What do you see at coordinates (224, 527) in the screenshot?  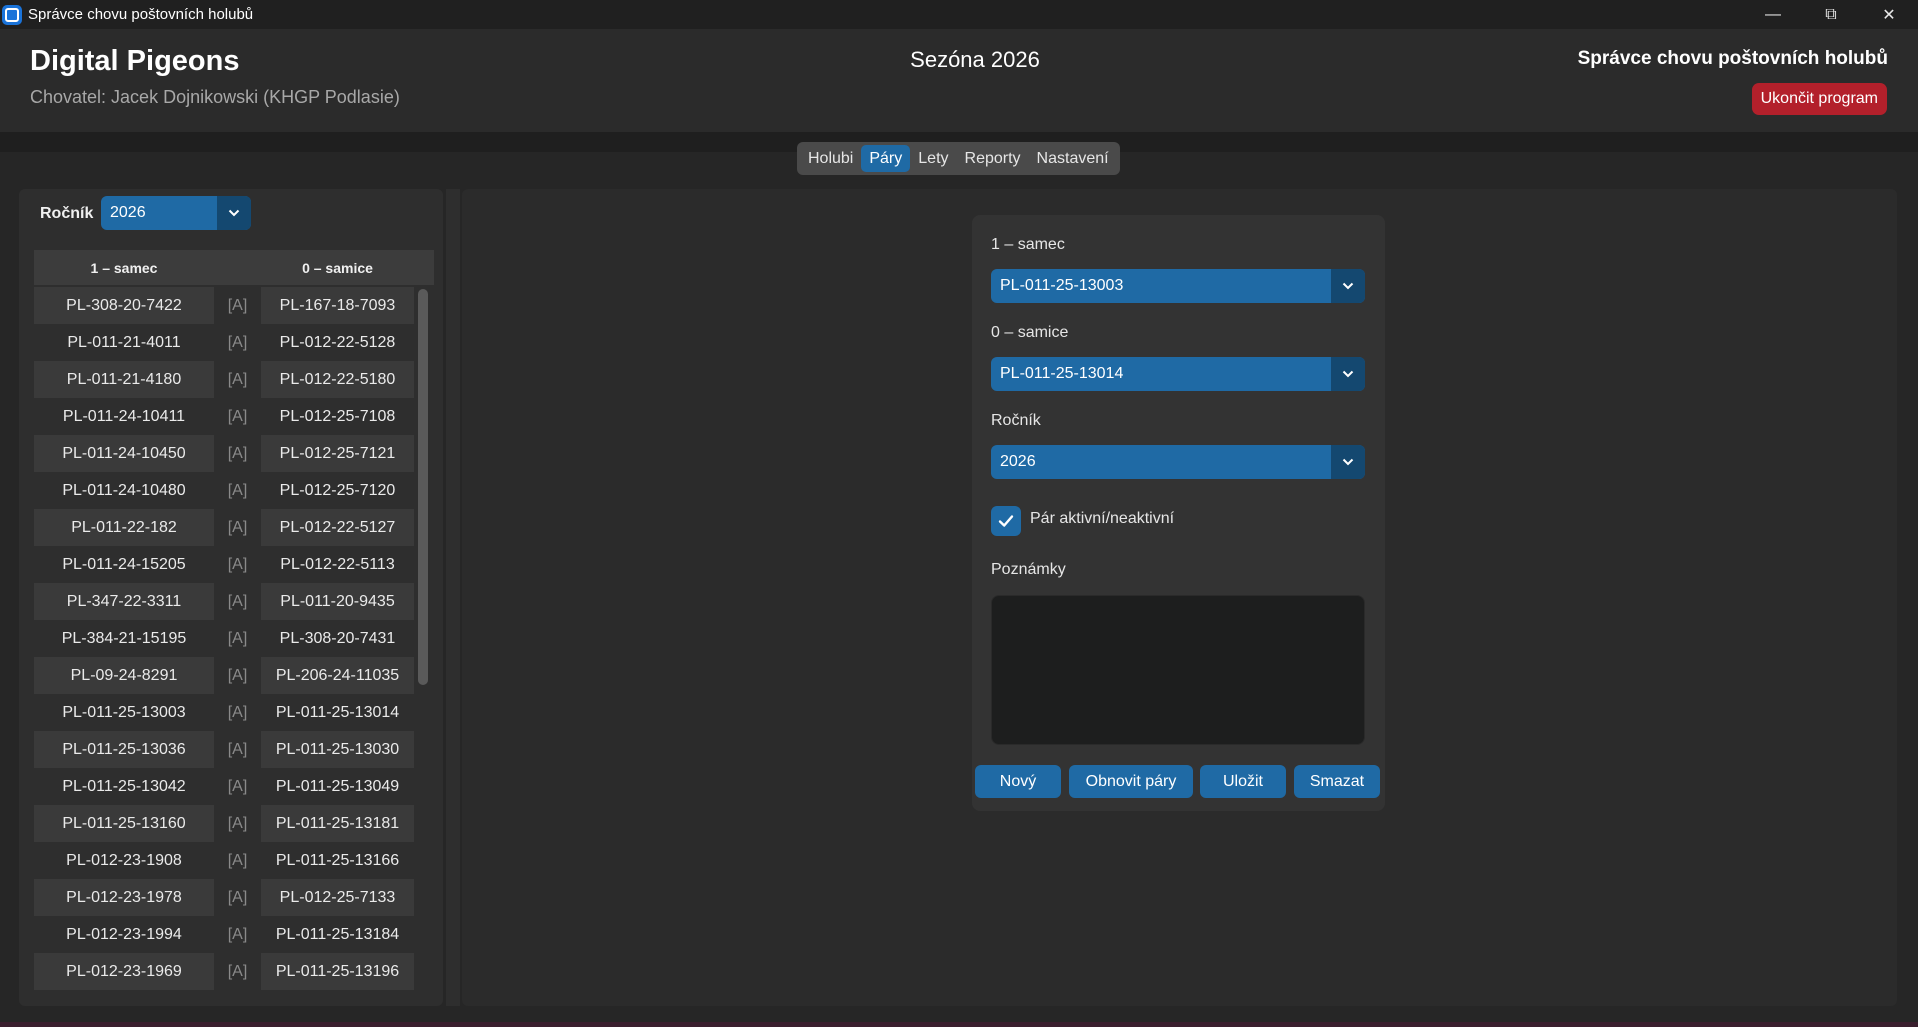 I see `table-row: PL-011-22-182 [A] PL-012-22-5127` at bounding box center [224, 527].